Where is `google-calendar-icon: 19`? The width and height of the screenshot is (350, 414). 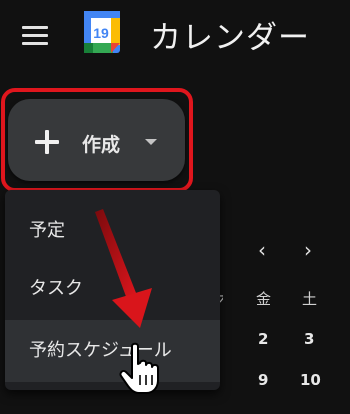 google-calendar-icon: 19 is located at coordinates (102, 32).